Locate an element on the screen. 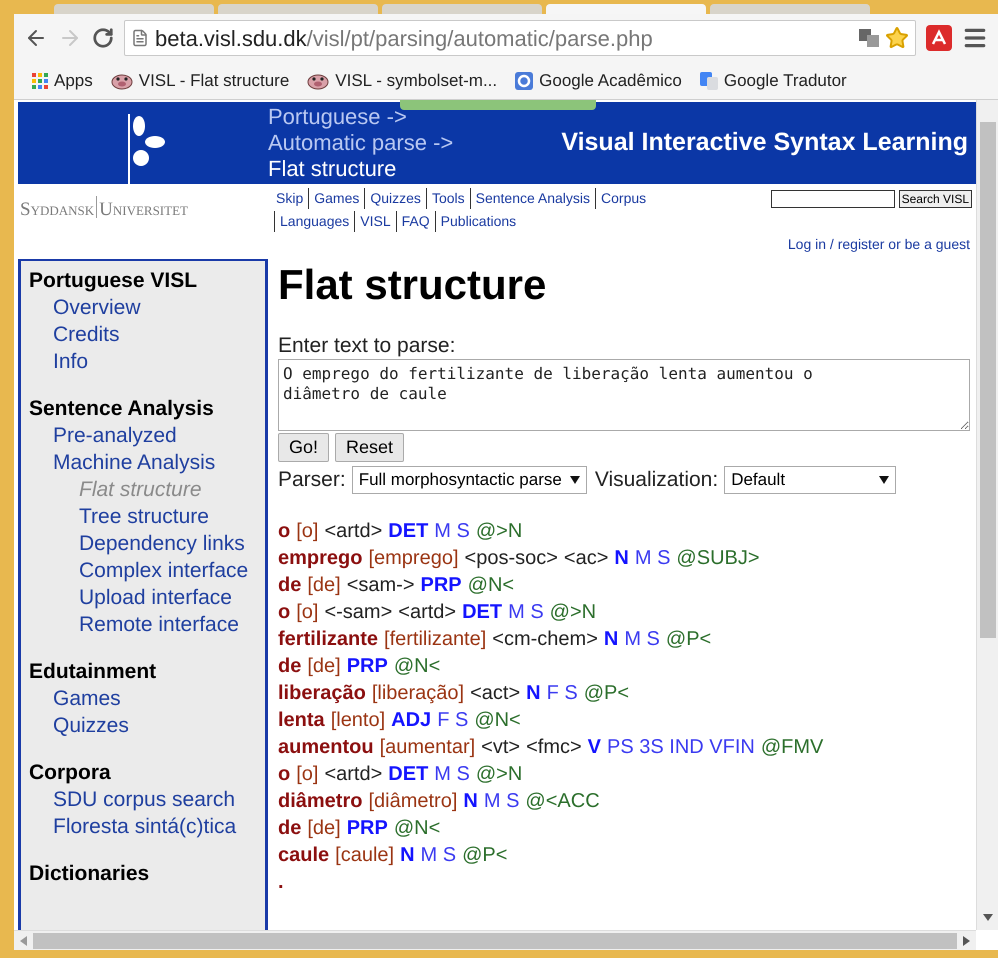 The width and height of the screenshot is (998, 958). form-button: Go! is located at coordinates (304, 447).